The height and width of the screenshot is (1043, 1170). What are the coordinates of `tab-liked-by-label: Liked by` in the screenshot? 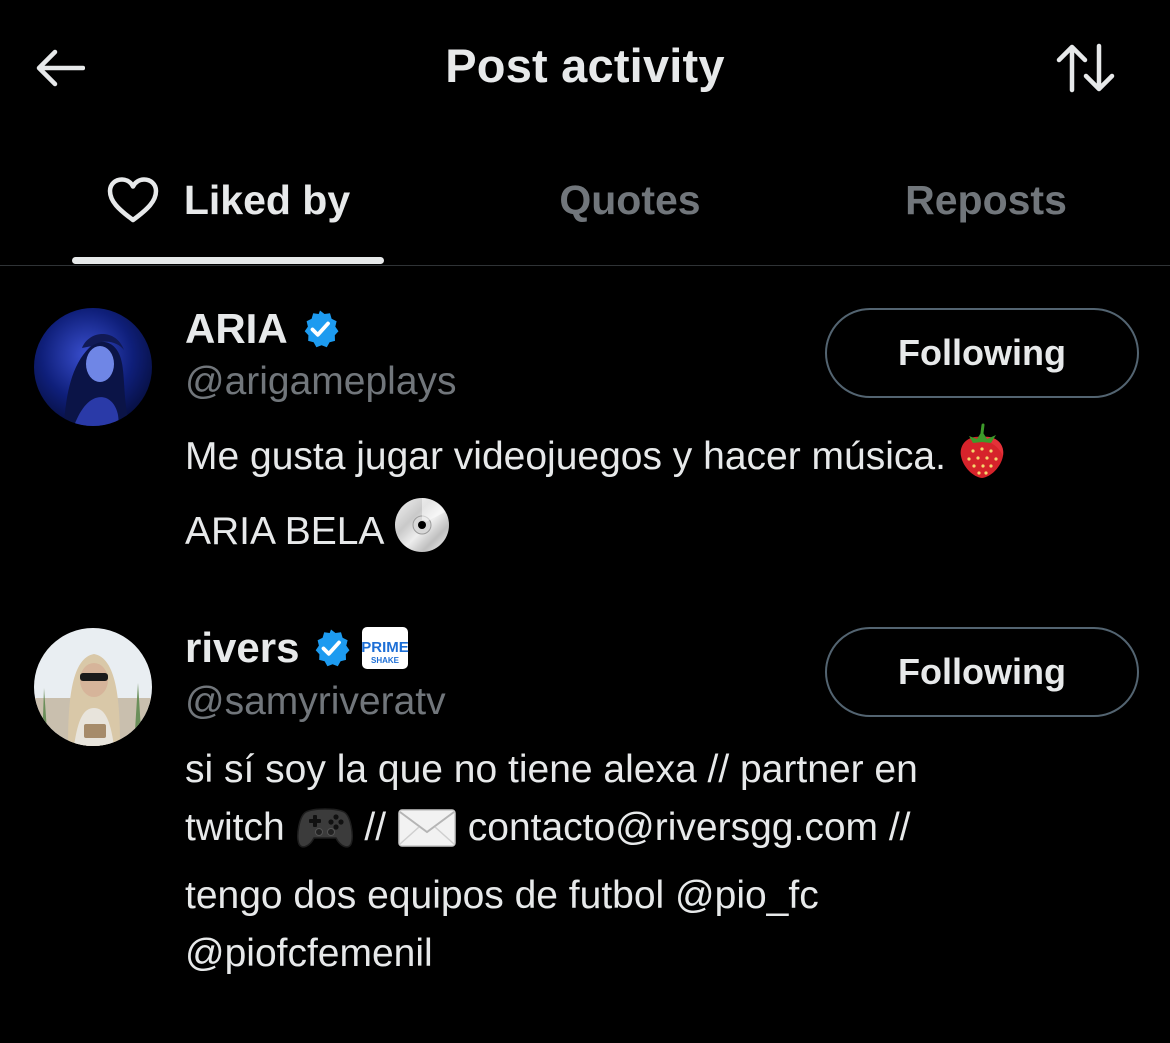 It's located at (267, 199).